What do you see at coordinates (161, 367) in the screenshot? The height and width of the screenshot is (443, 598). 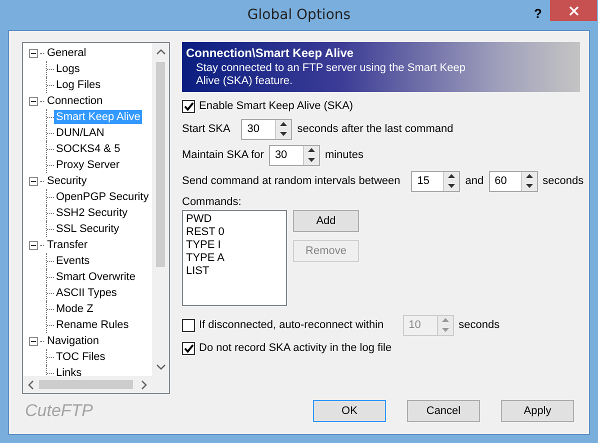 I see `scroll-down-icon` at bounding box center [161, 367].